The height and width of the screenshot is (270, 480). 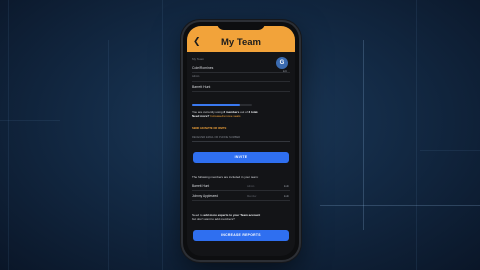 I want to click on page-title: My Team, so click(x=241, y=42).